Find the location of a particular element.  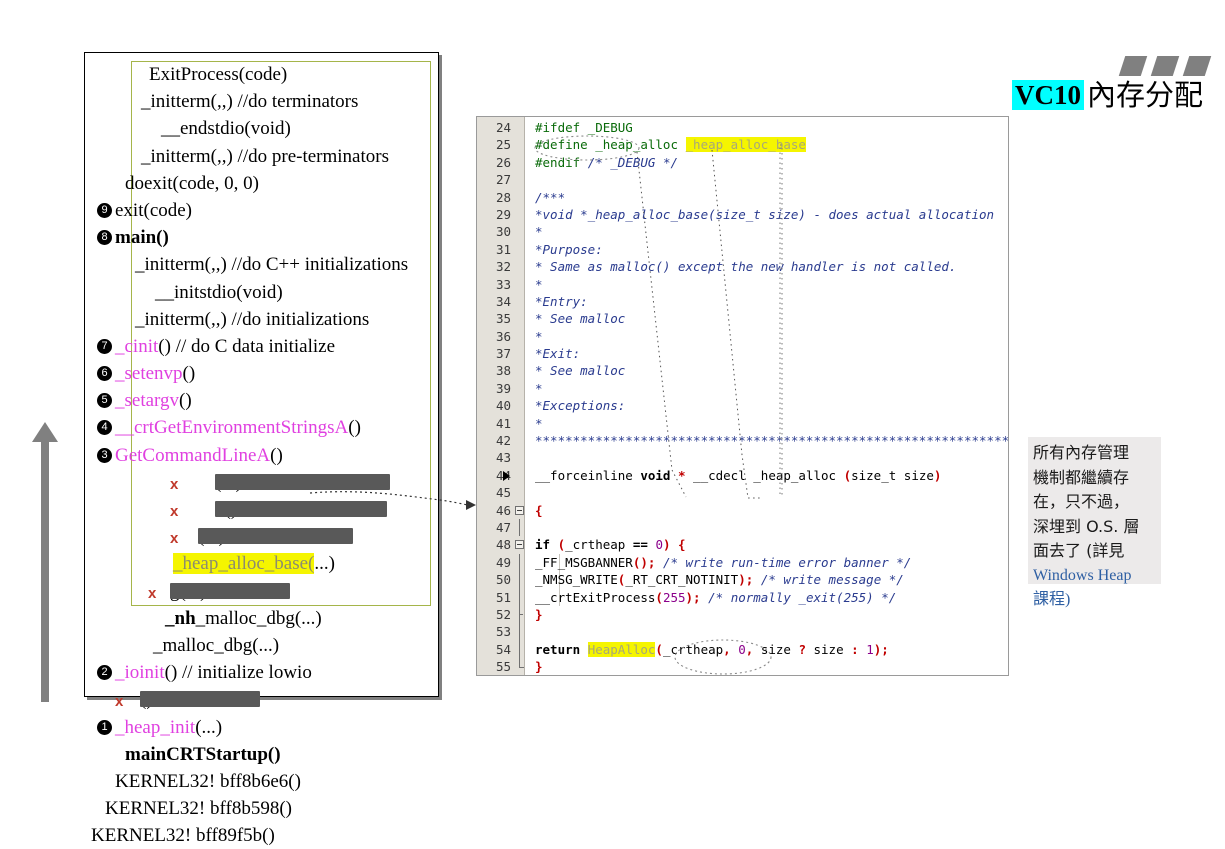

code-token: /* _DEBUG */ is located at coordinates (632, 162).